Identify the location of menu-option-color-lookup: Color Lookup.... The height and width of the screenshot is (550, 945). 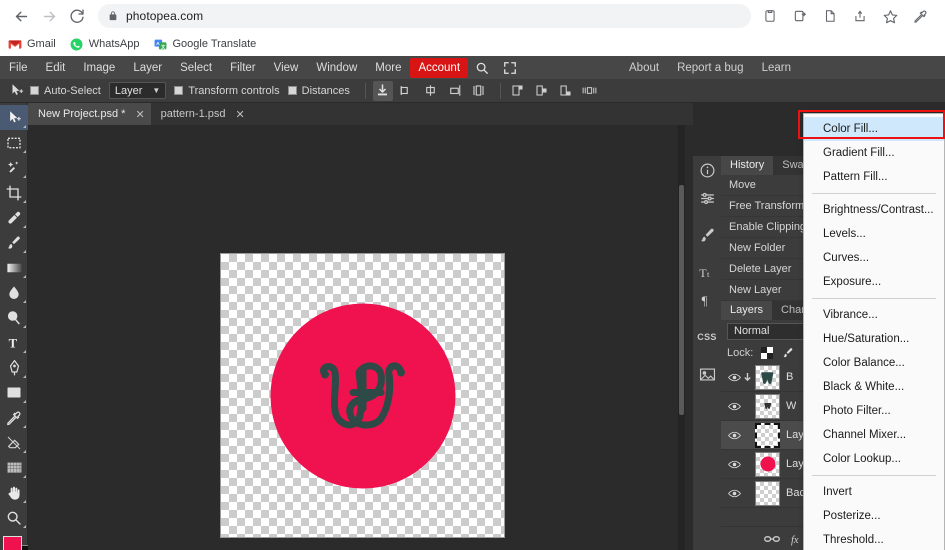
(874, 459).